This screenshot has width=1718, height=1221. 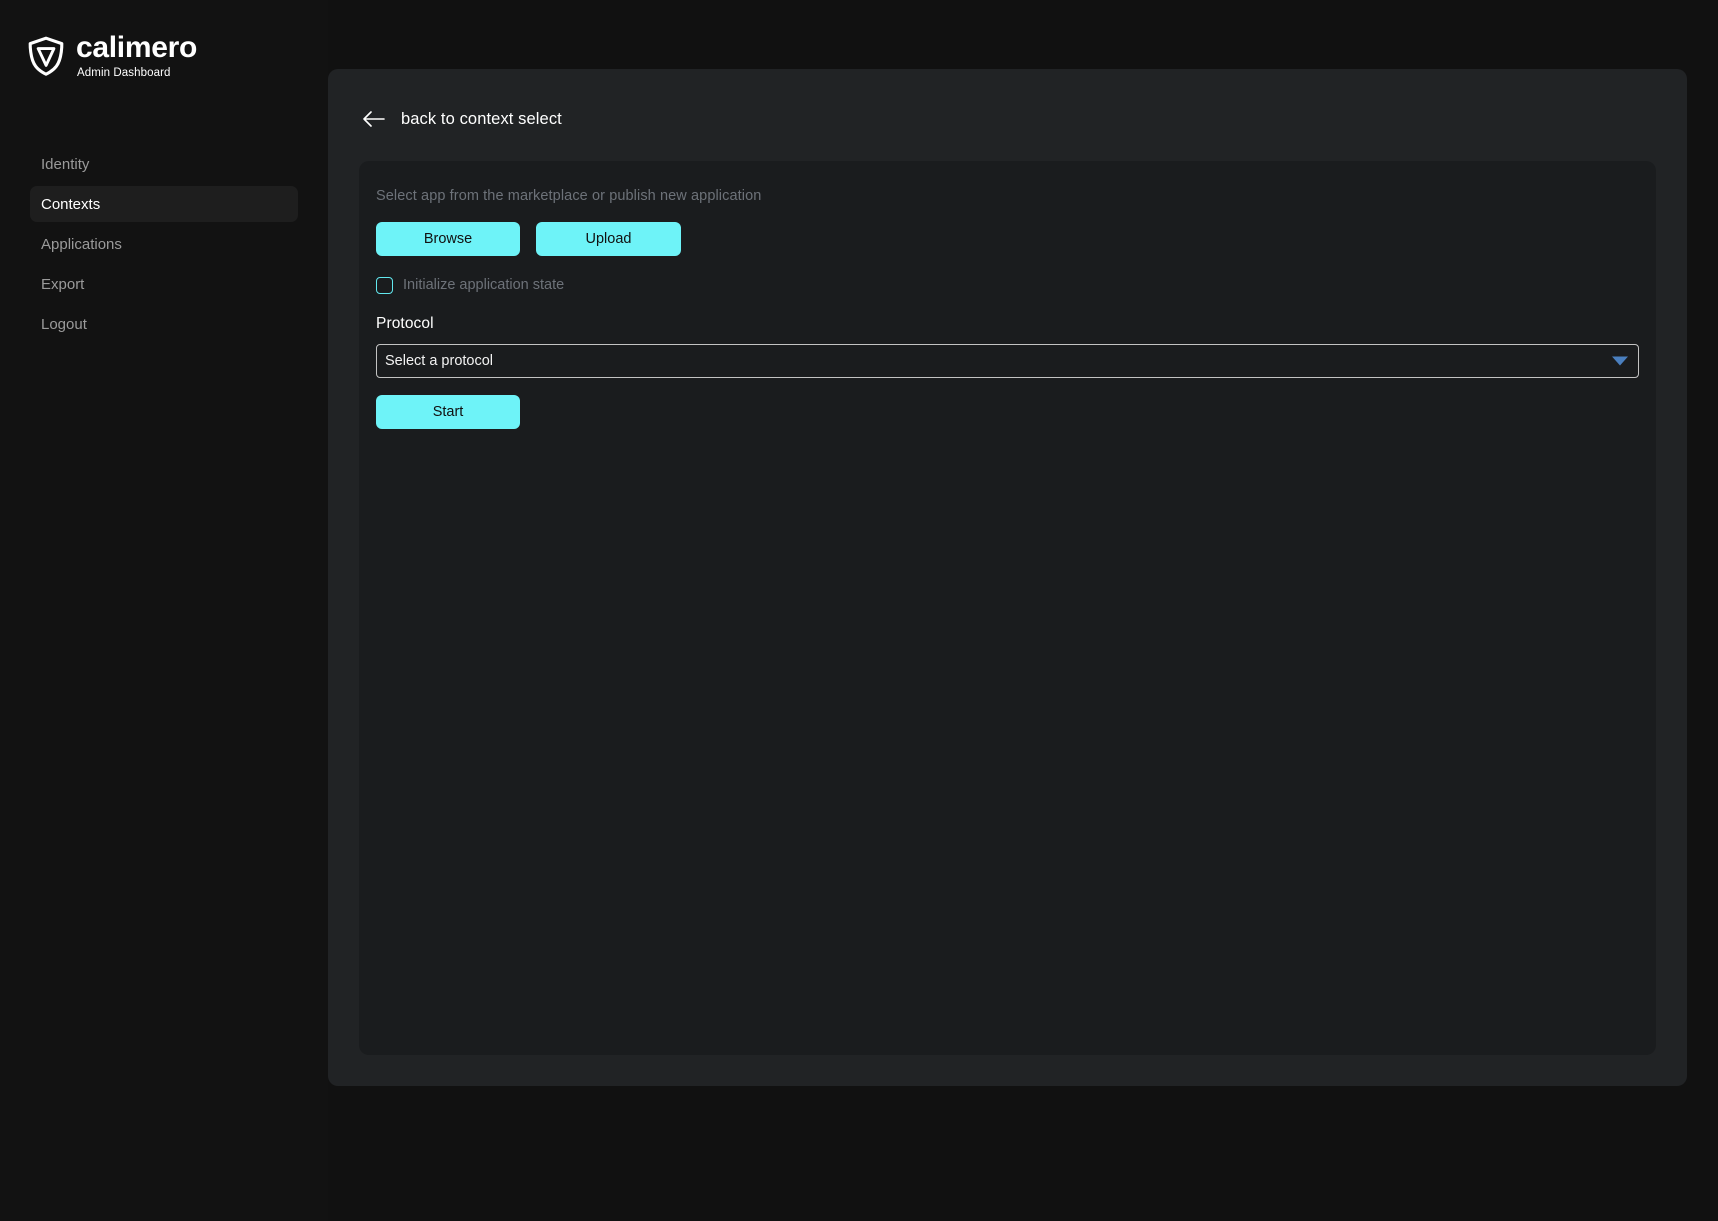 I want to click on protocol-label: Protocol, so click(x=405, y=323).